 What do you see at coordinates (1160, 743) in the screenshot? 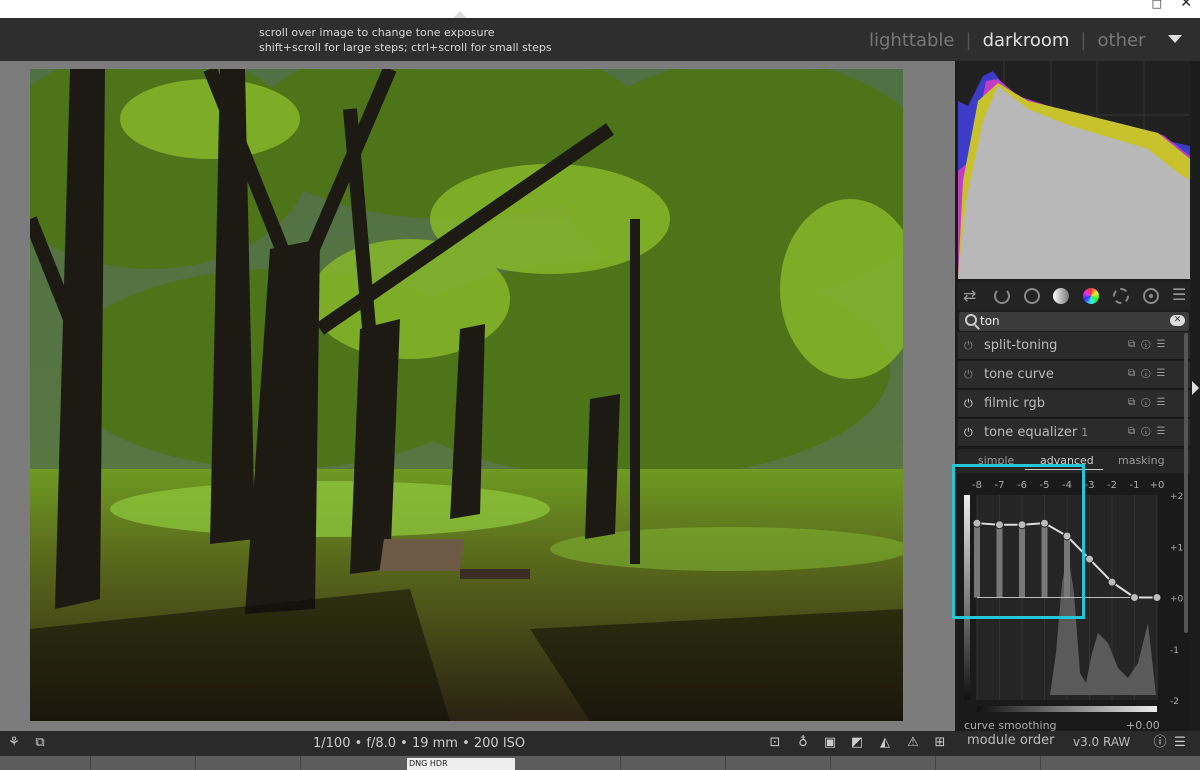
I see `info-icon: ⓘ` at bounding box center [1160, 743].